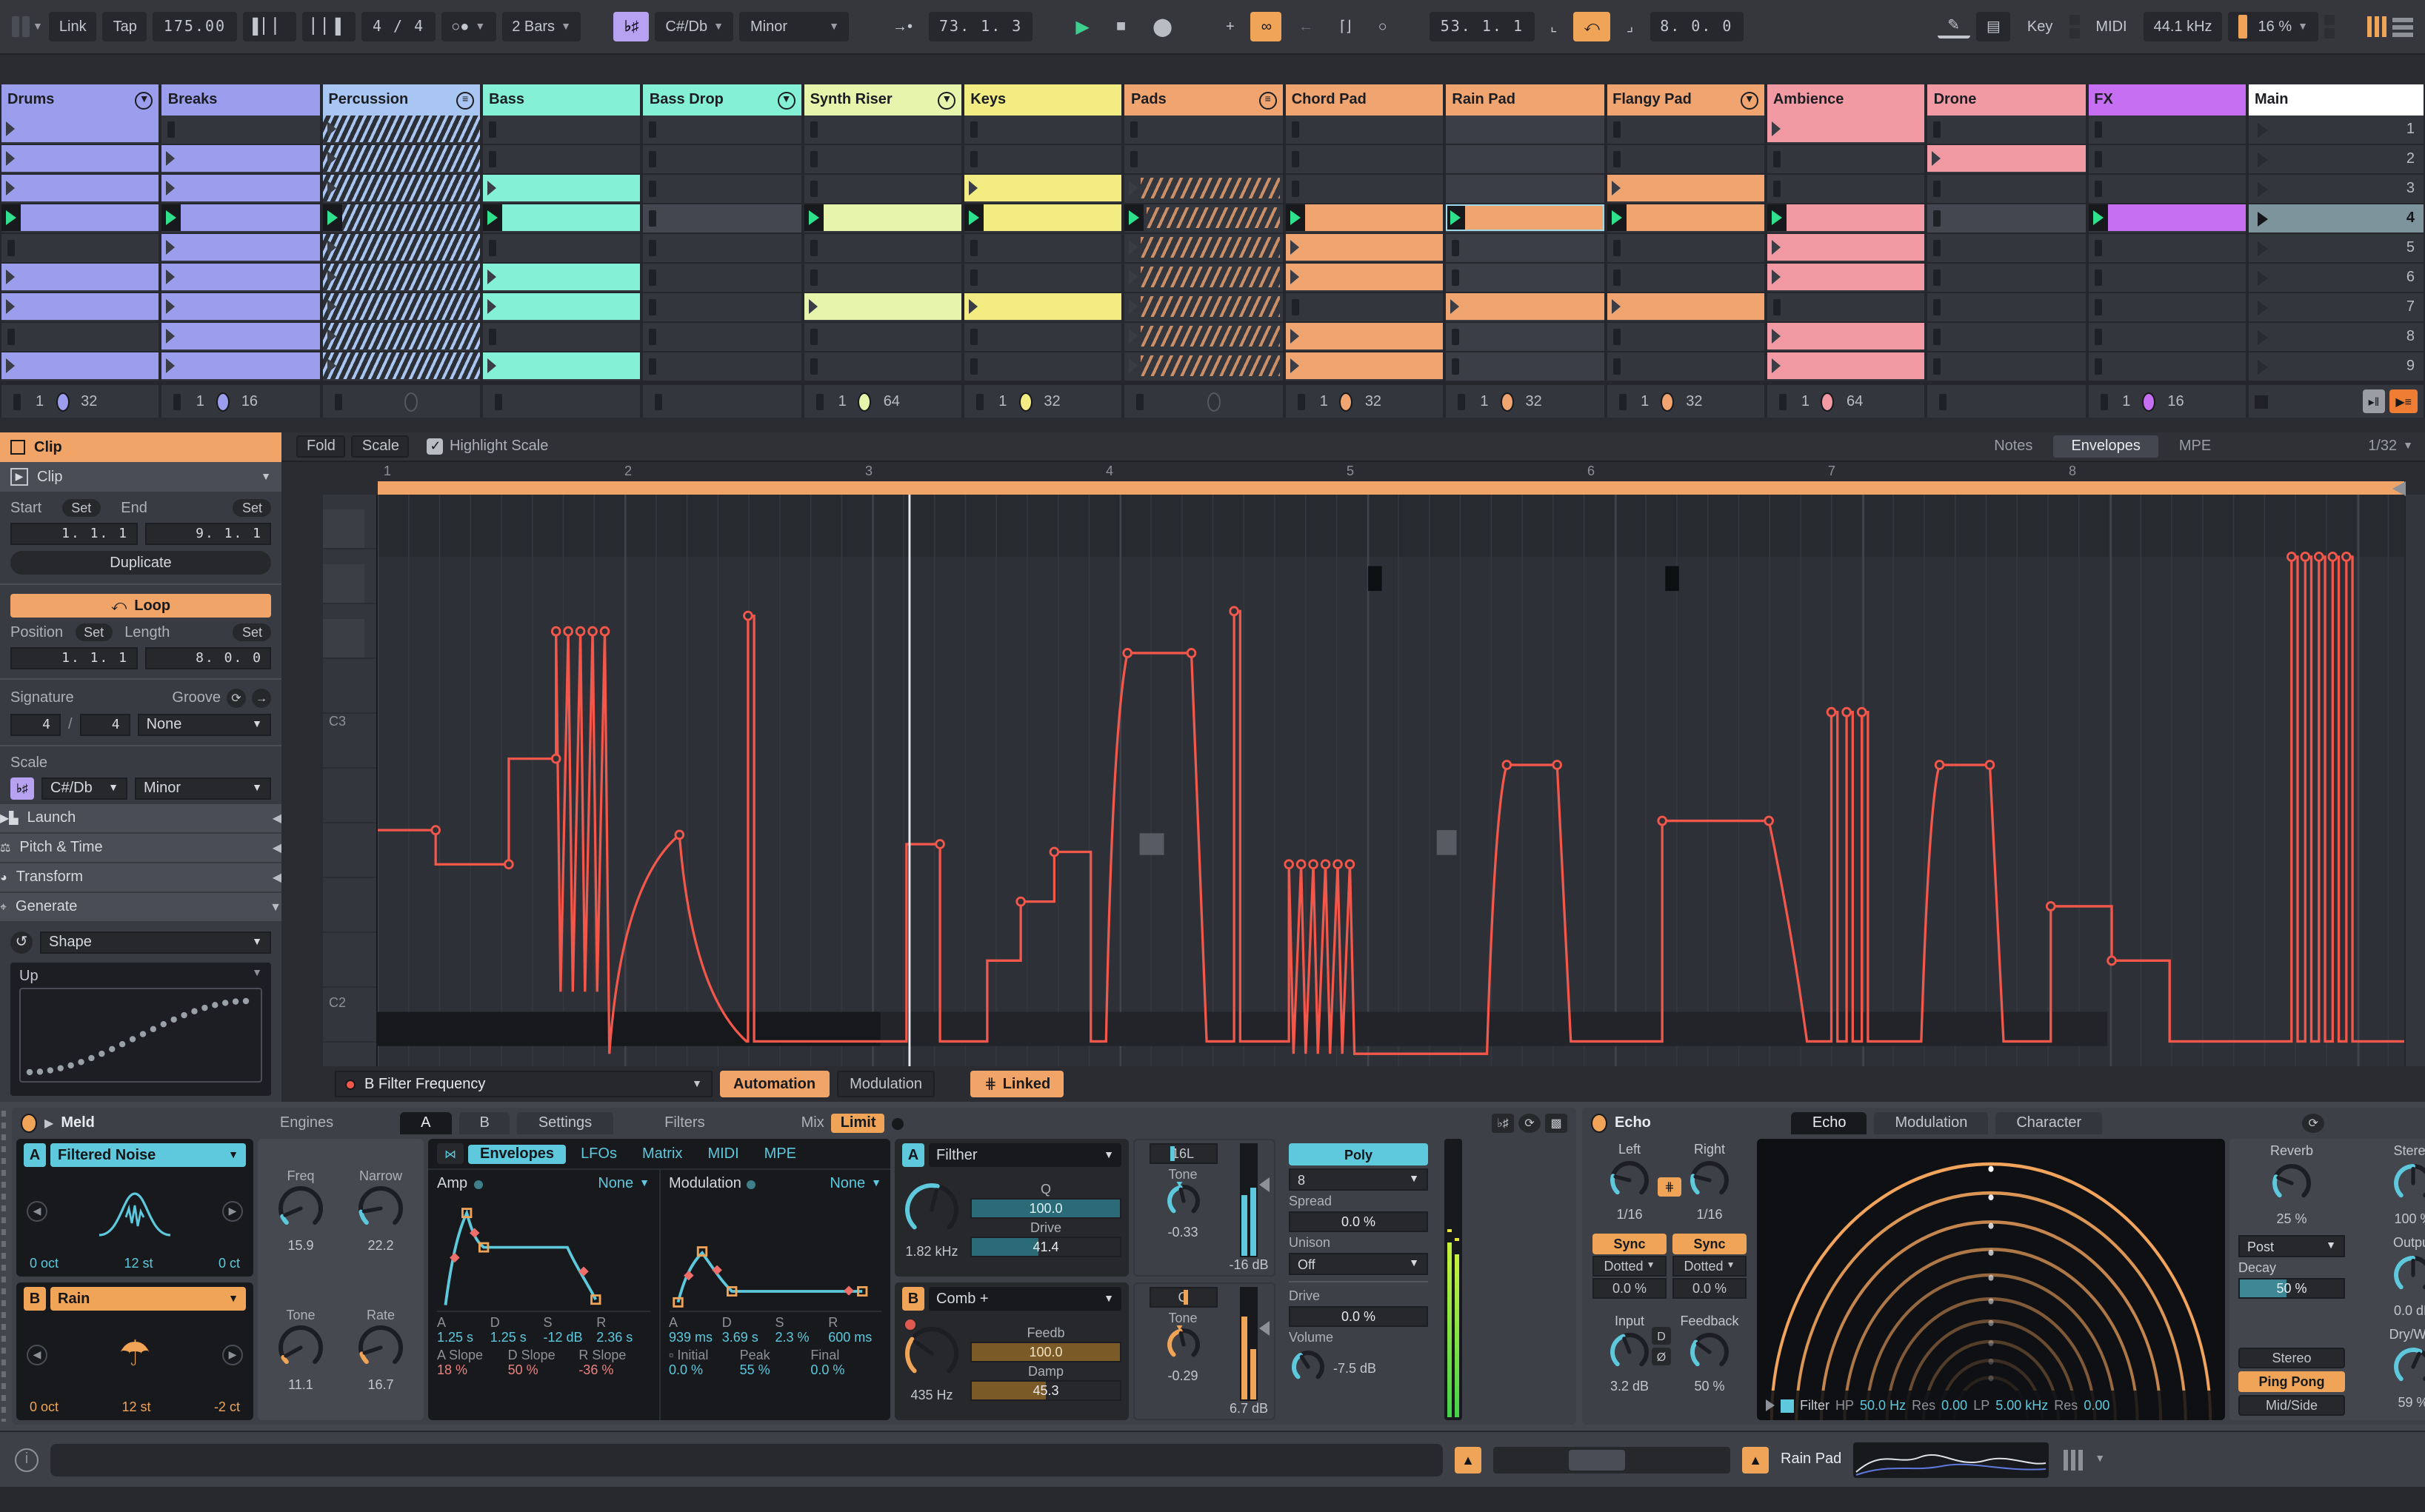 The image size is (2425, 1512). Describe the element at coordinates (402, 100) in the screenshot. I see `track-header-percussion: Percussion ≡` at that location.